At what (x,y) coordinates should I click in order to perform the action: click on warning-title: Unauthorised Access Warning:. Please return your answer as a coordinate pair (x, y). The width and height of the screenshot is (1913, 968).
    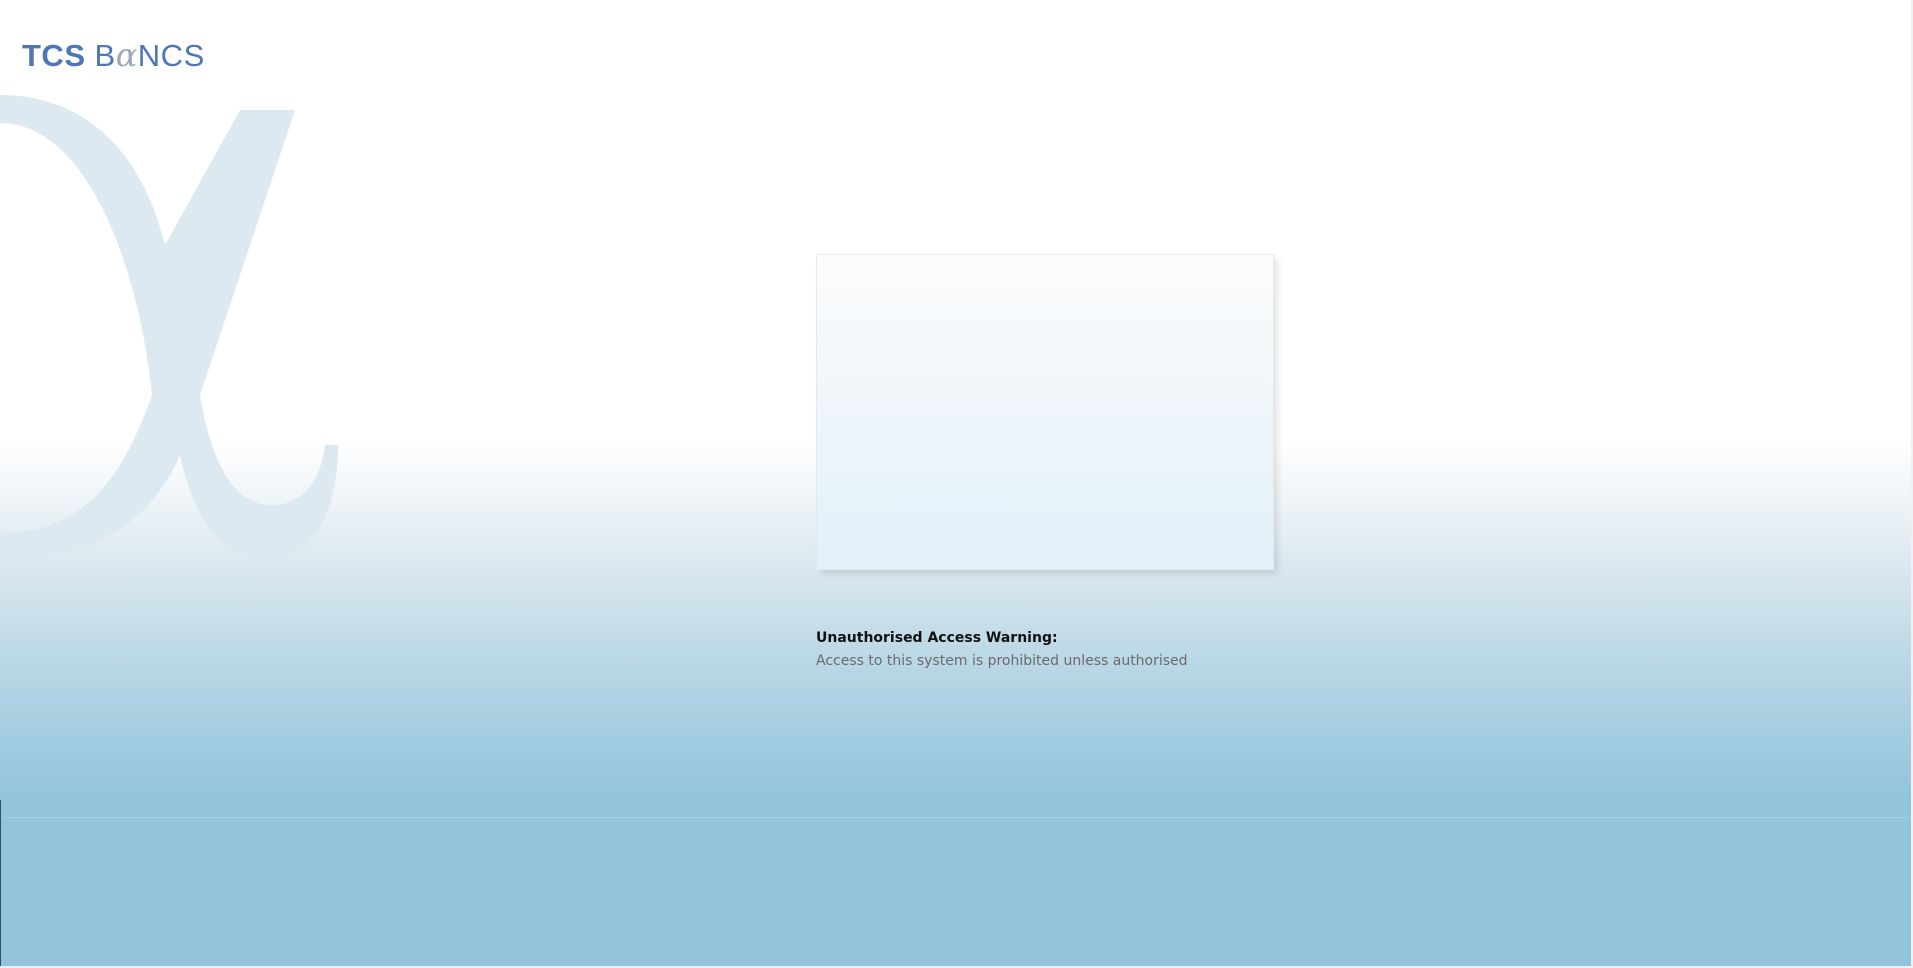
    Looking at the image, I should click on (937, 638).